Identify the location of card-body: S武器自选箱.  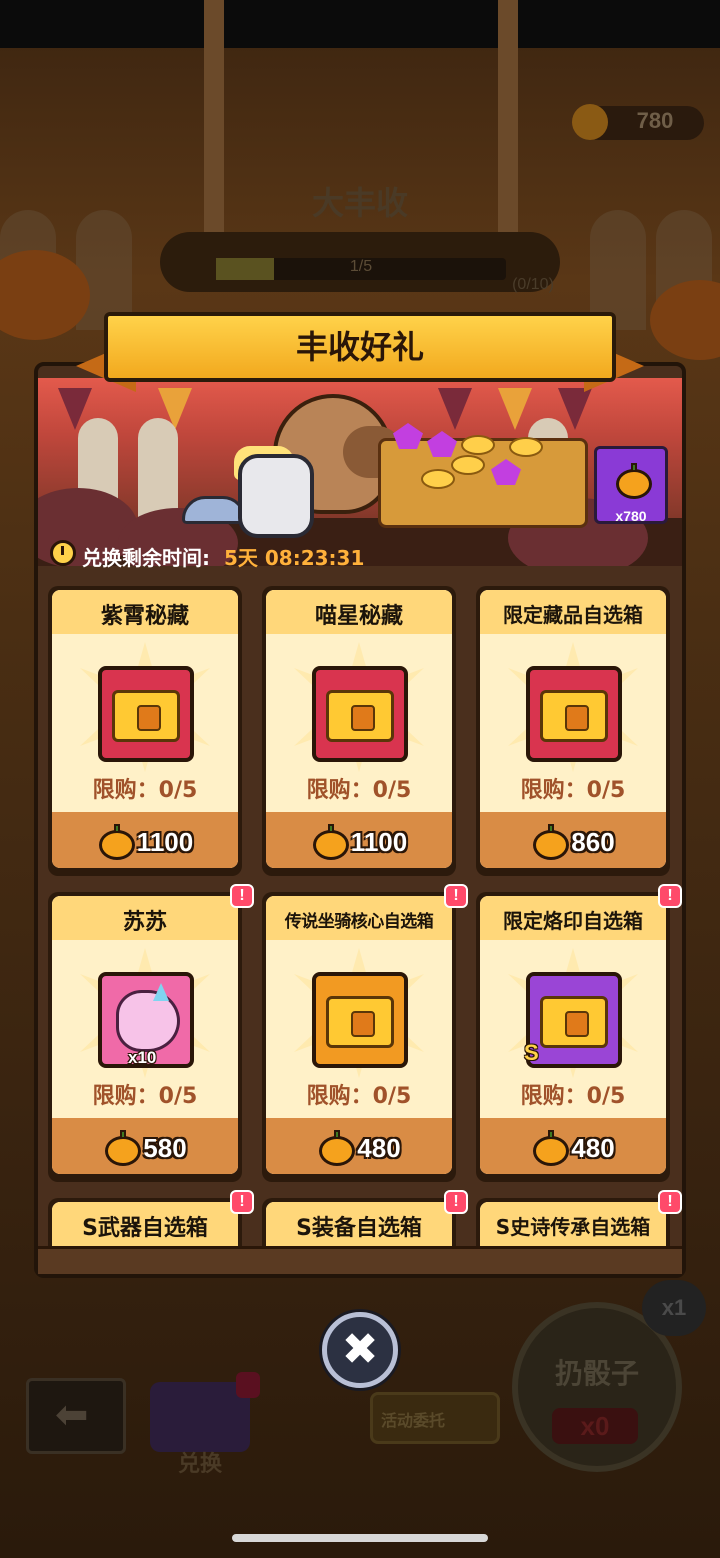
(145, 1224).